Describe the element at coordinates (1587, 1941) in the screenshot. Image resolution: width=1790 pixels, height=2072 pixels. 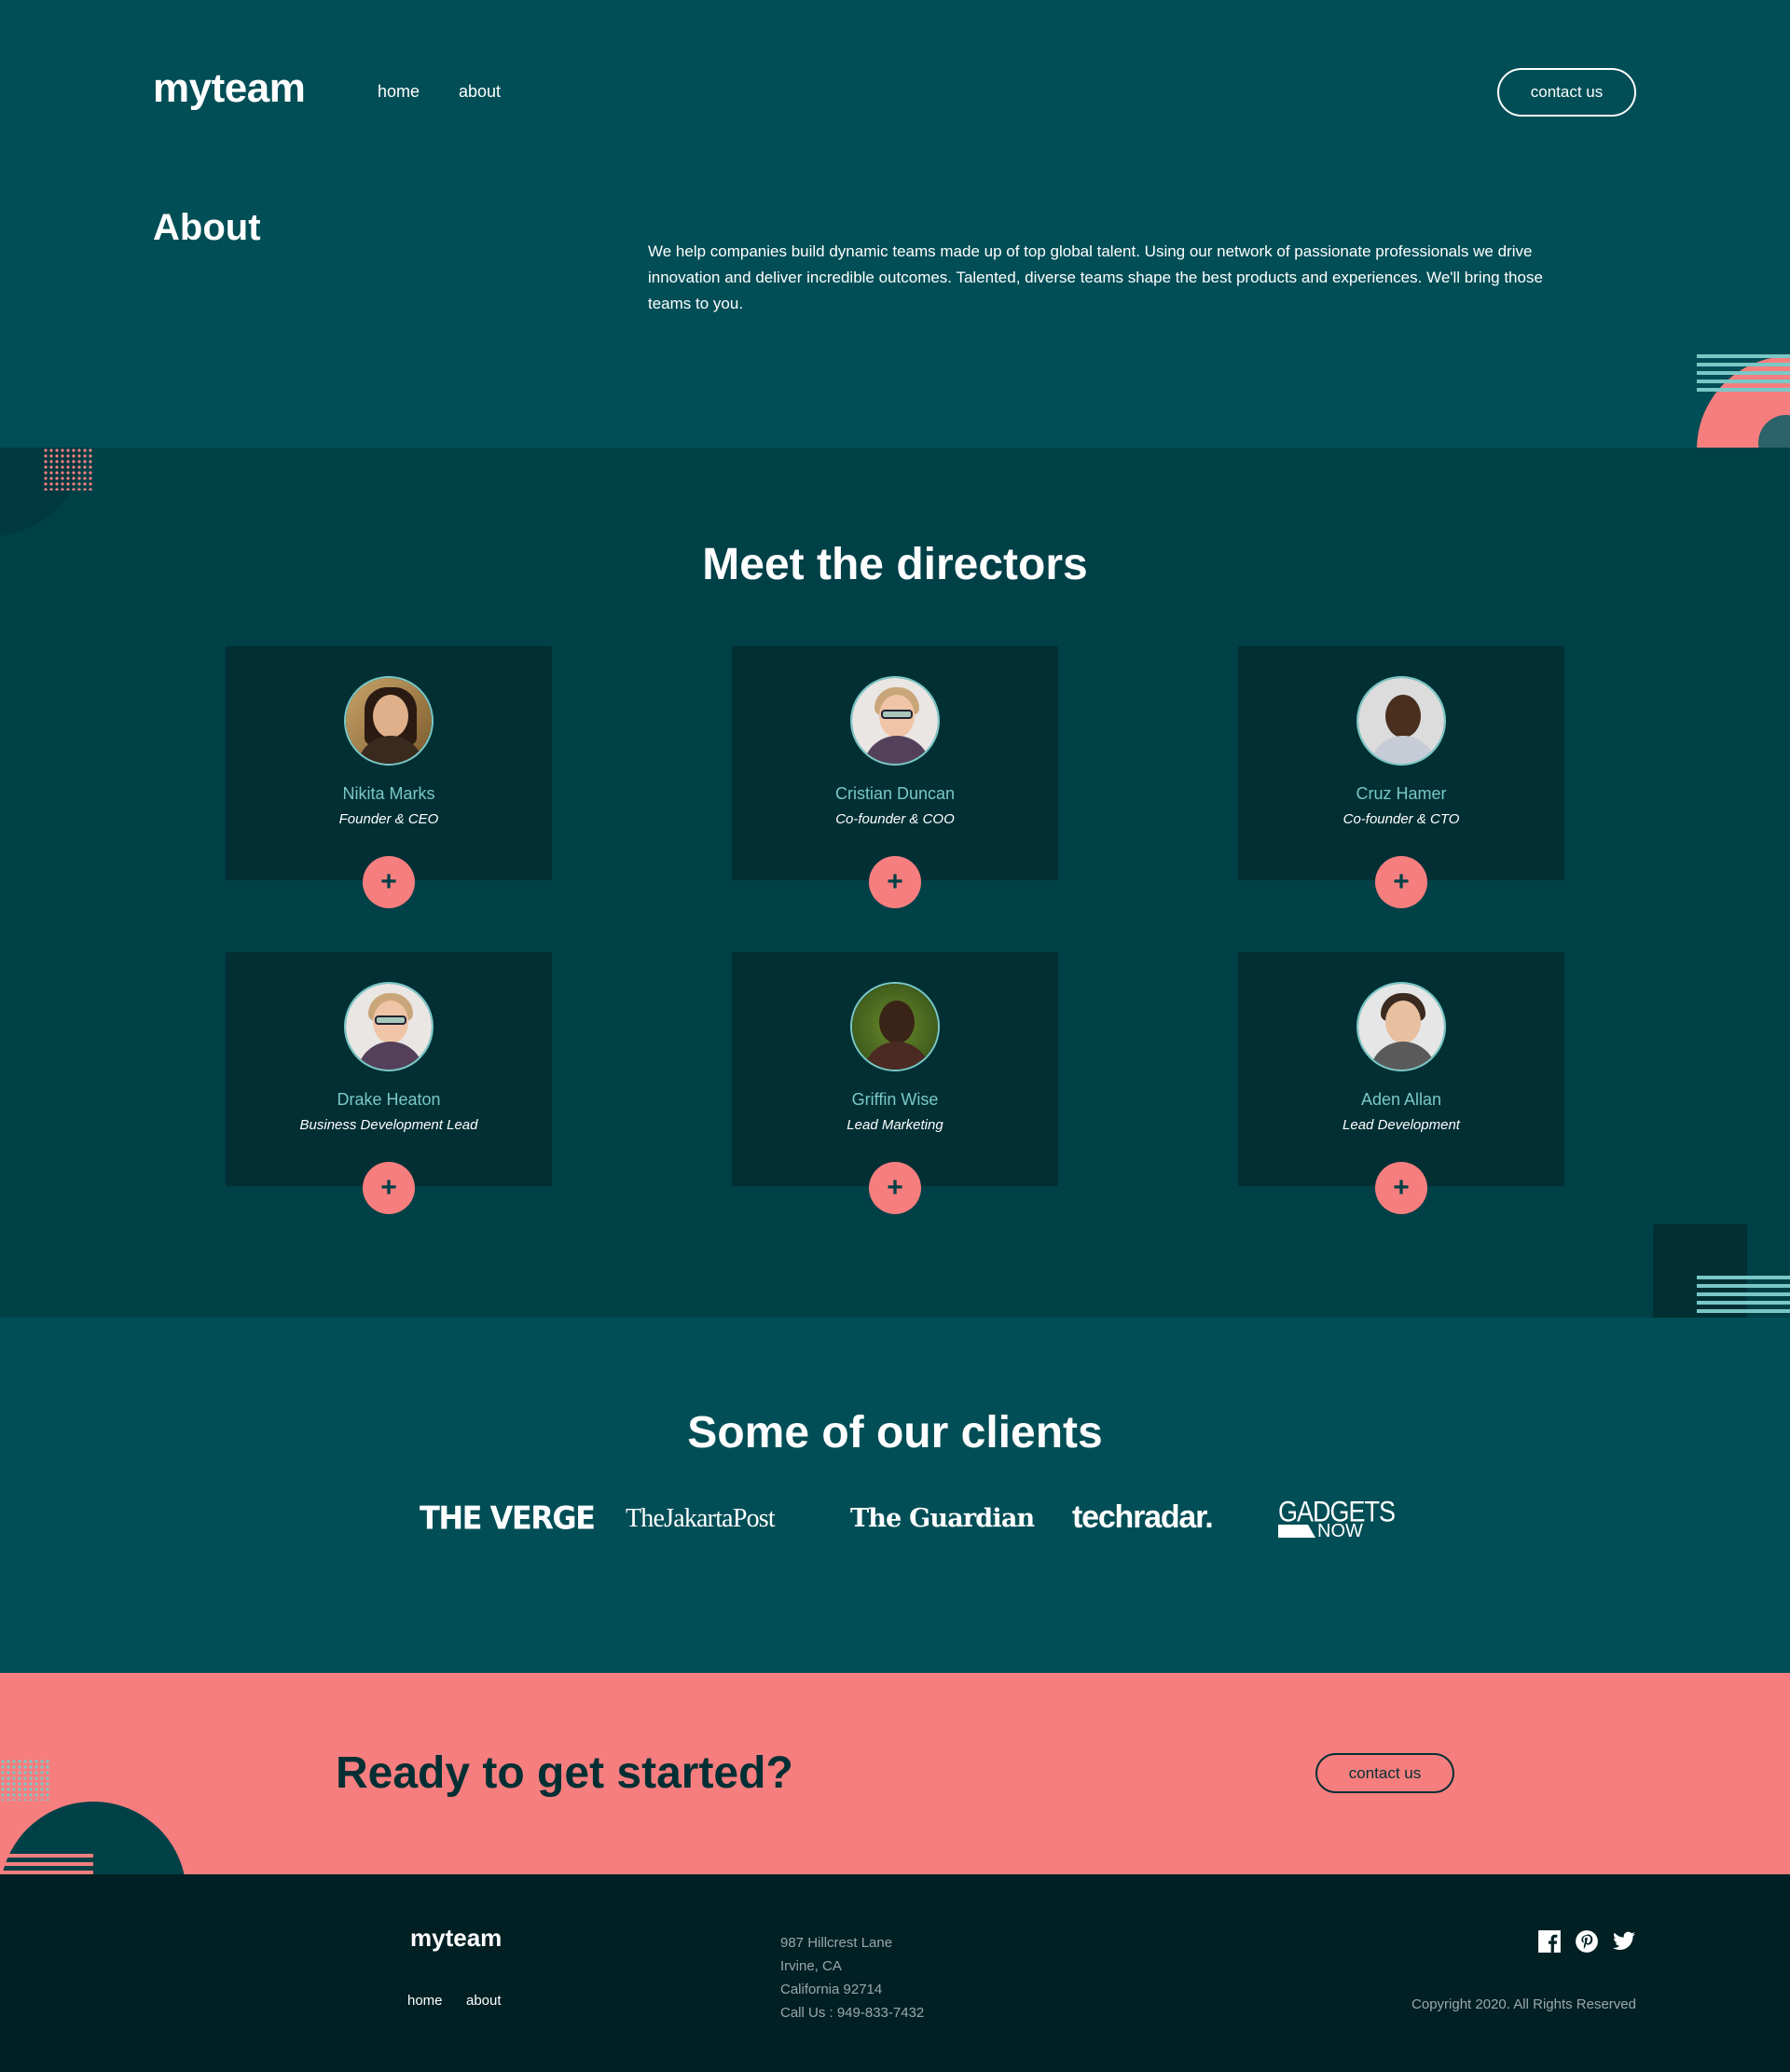
I see `pinterest-icon` at that location.